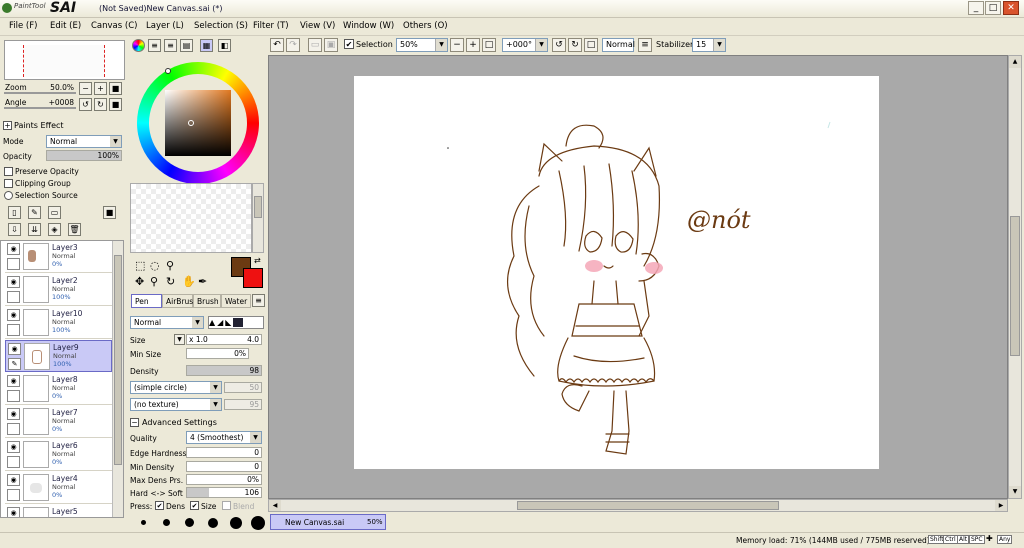 Image resolution: width=1024 pixels, height=548 pixels. I want to click on clipping-group-checkbox, so click(8, 183).